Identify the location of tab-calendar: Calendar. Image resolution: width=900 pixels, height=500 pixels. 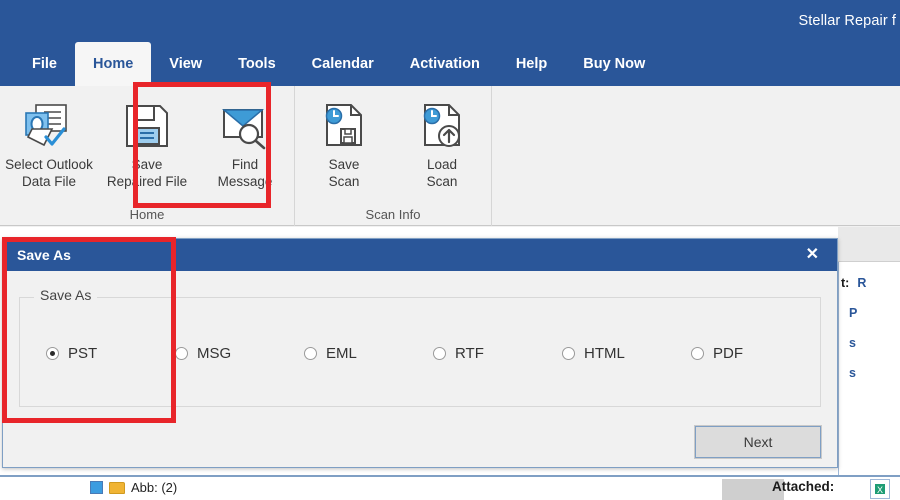
(343, 64).